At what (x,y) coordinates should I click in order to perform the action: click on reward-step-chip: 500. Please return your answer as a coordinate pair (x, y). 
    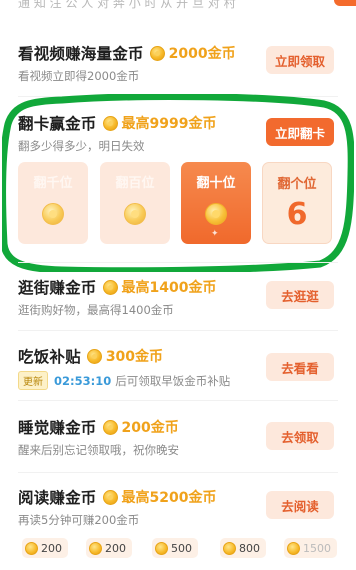
    Looking at the image, I should click on (175, 548).